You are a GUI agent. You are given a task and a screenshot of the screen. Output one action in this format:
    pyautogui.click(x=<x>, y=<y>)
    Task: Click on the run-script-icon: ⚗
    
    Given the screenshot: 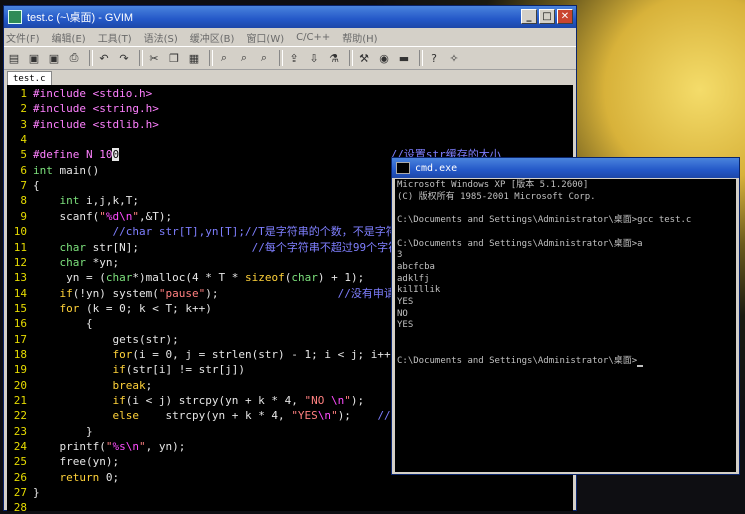 What is the action you would take?
    pyautogui.click(x=334, y=58)
    